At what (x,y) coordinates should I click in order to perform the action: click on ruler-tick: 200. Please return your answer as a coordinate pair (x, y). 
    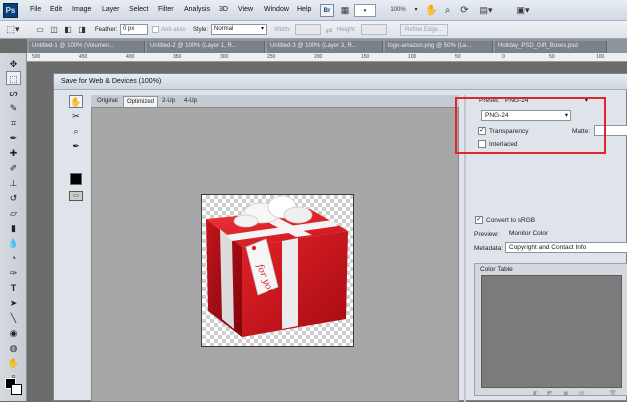
    Looking at the image, I should click on (318, 57).